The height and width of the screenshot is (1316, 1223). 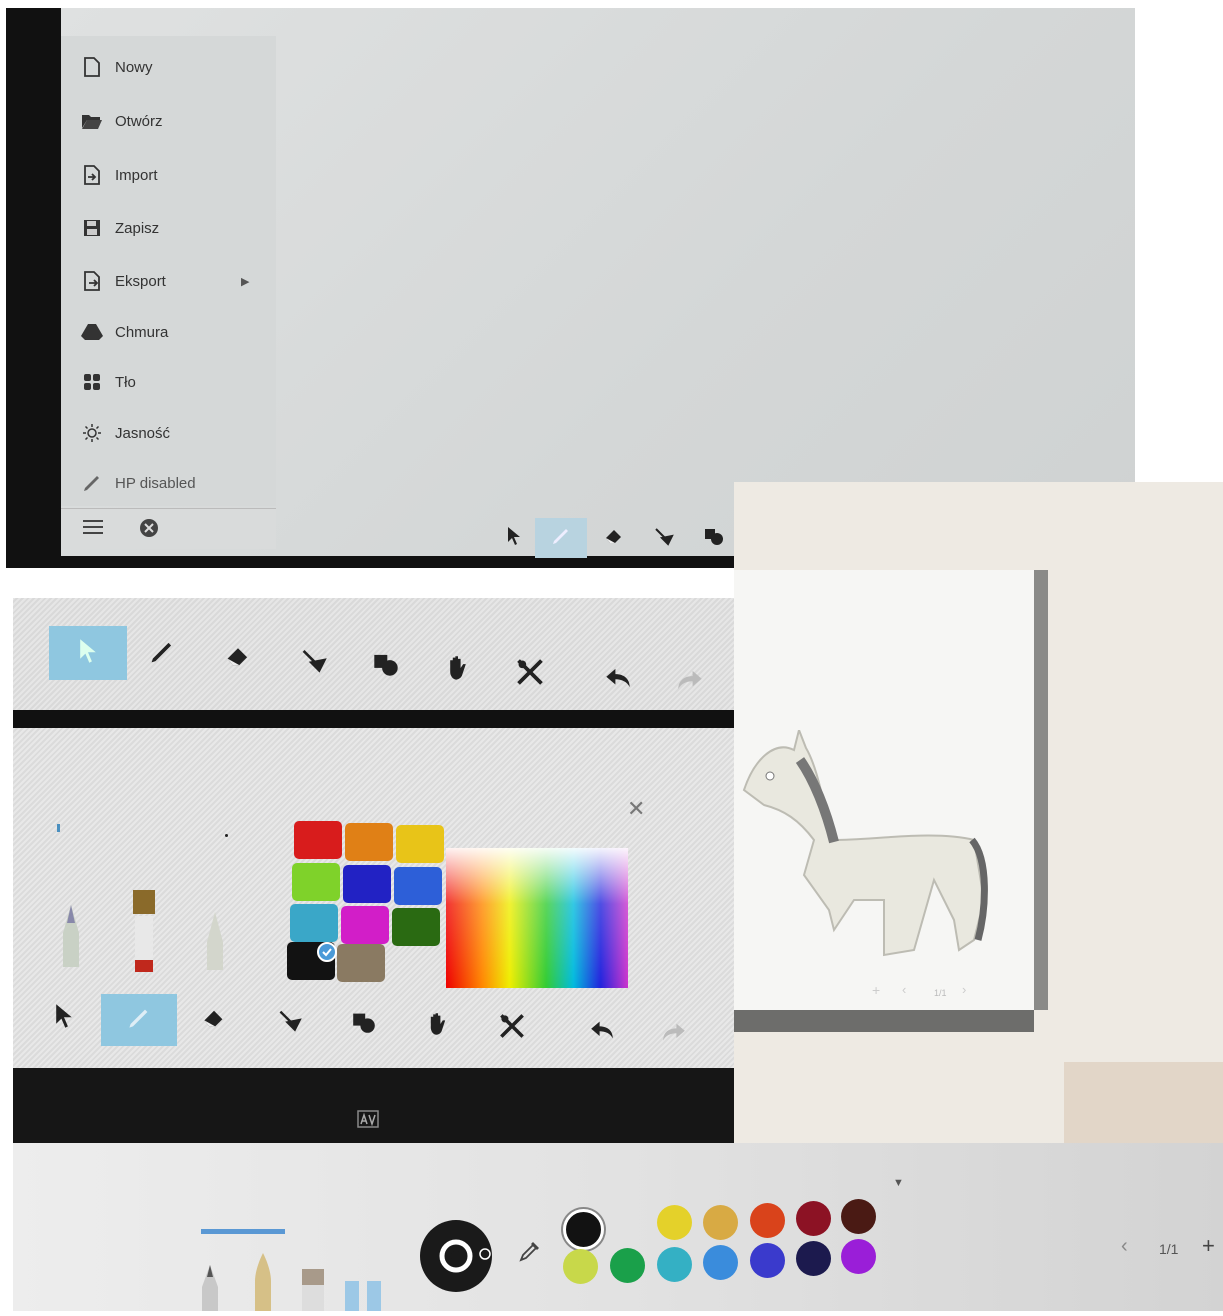 What do you see at coordinates (456, 1256) in the screenshot?
I see `pen-thickness-selector` at bounding box center [456, 1256].